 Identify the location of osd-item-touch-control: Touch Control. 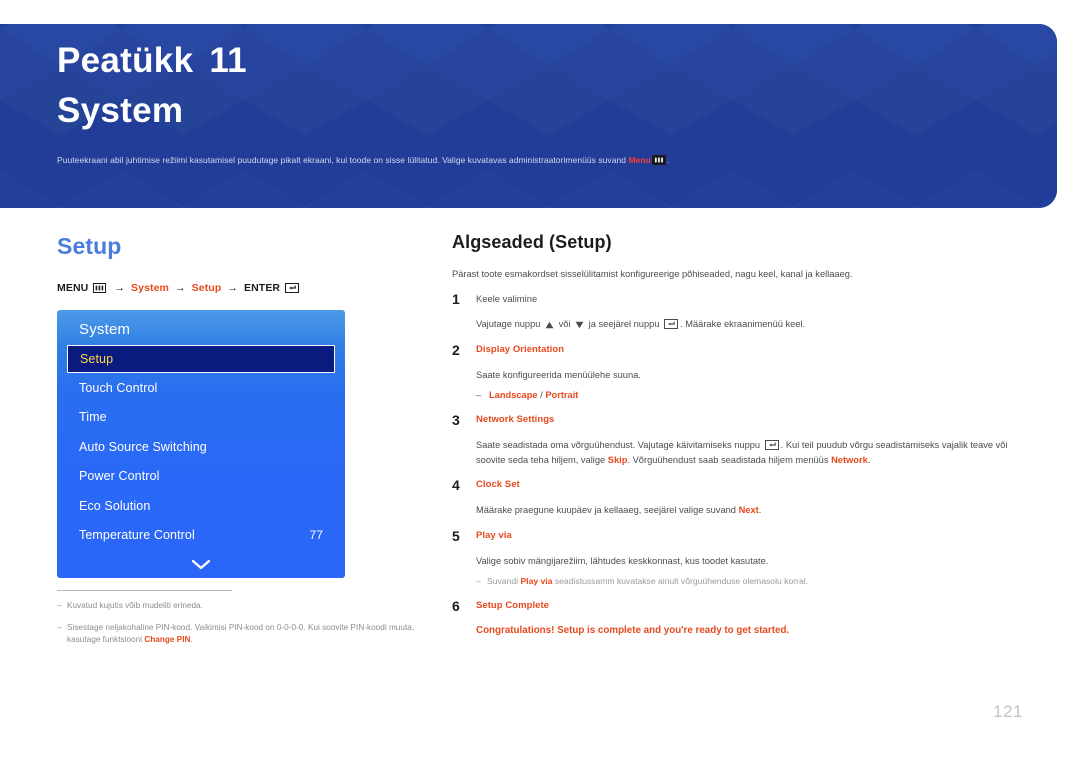
(201, 388).